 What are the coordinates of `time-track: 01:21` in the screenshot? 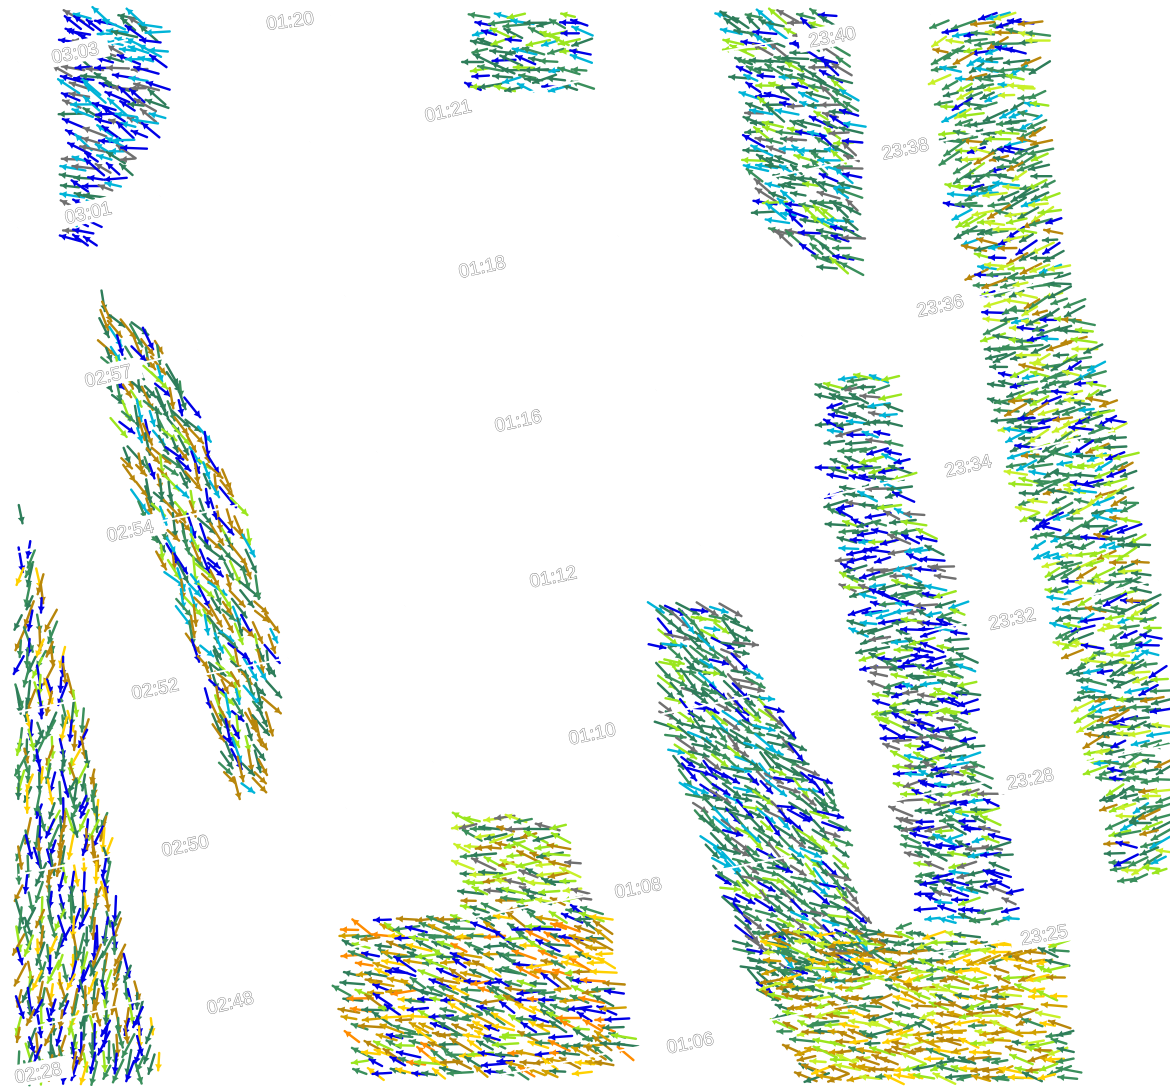 It's located at (447, 111).